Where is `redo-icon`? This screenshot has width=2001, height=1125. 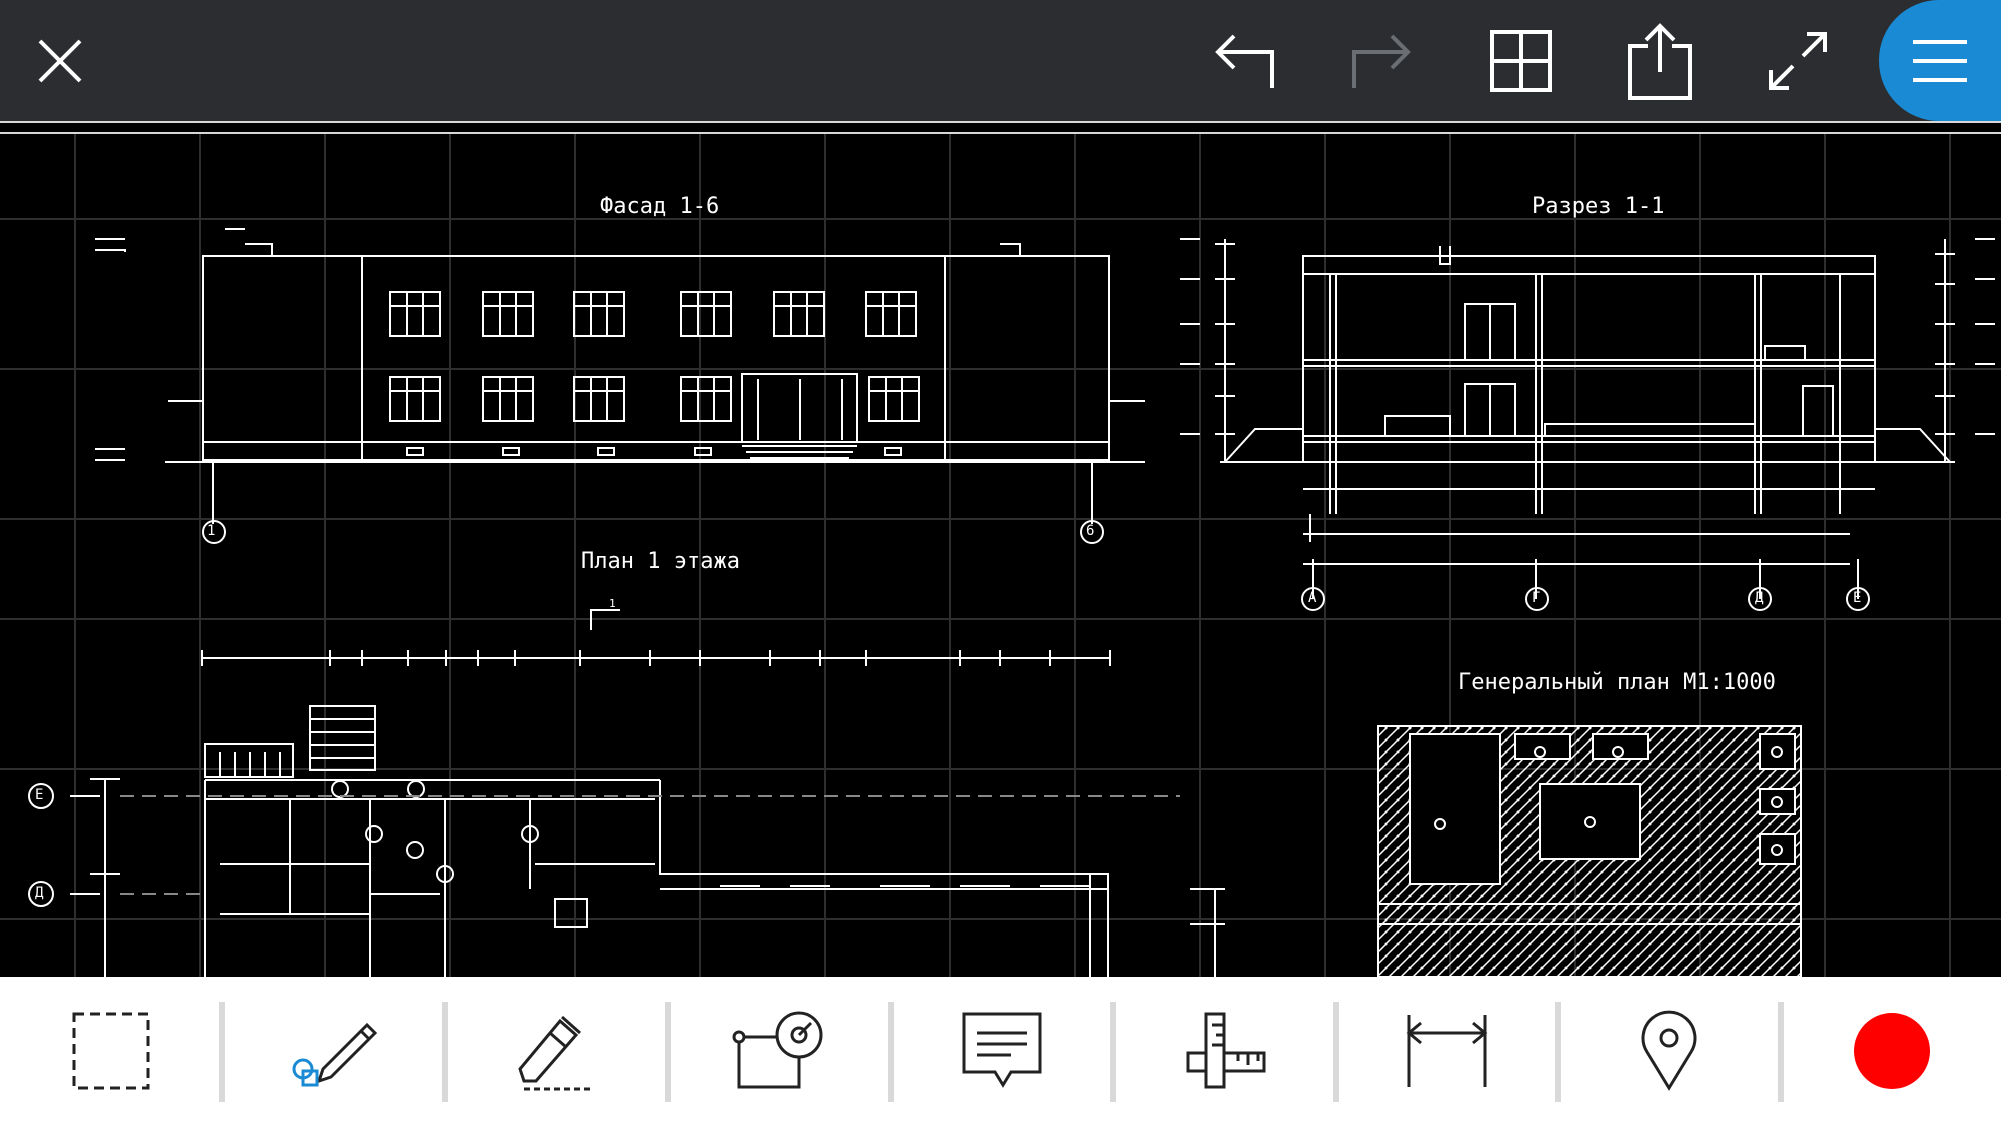 redo-icon is located at coordinates (1381, 61).